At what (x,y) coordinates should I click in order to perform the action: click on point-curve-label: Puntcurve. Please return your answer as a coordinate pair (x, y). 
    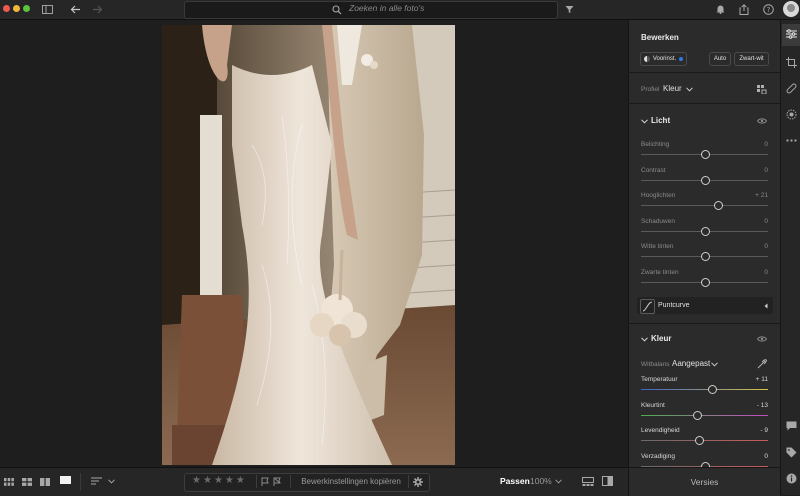
    Looking at the image, I should click on (674, 305).